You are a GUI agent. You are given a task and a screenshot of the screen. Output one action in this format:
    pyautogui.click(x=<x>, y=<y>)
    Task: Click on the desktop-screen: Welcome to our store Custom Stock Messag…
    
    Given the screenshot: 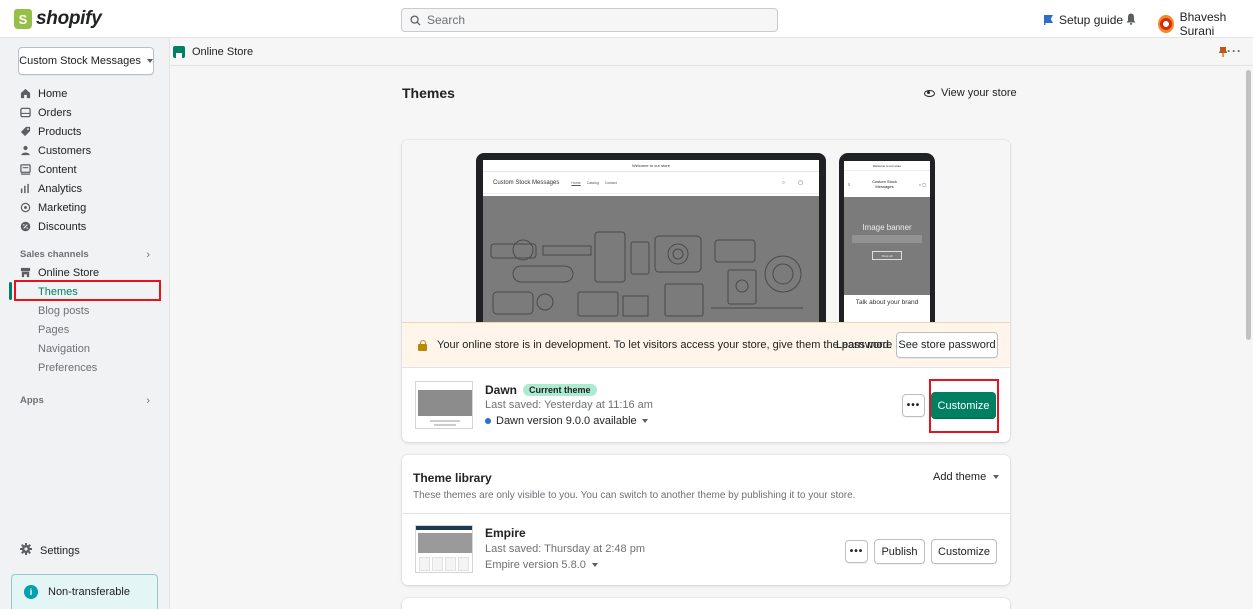 What is the action you would take?
    pyautogui.click(x=651, y=241)
    